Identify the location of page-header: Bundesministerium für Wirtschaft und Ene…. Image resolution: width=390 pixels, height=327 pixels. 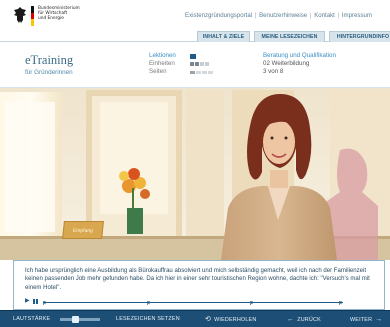
(195, 15).